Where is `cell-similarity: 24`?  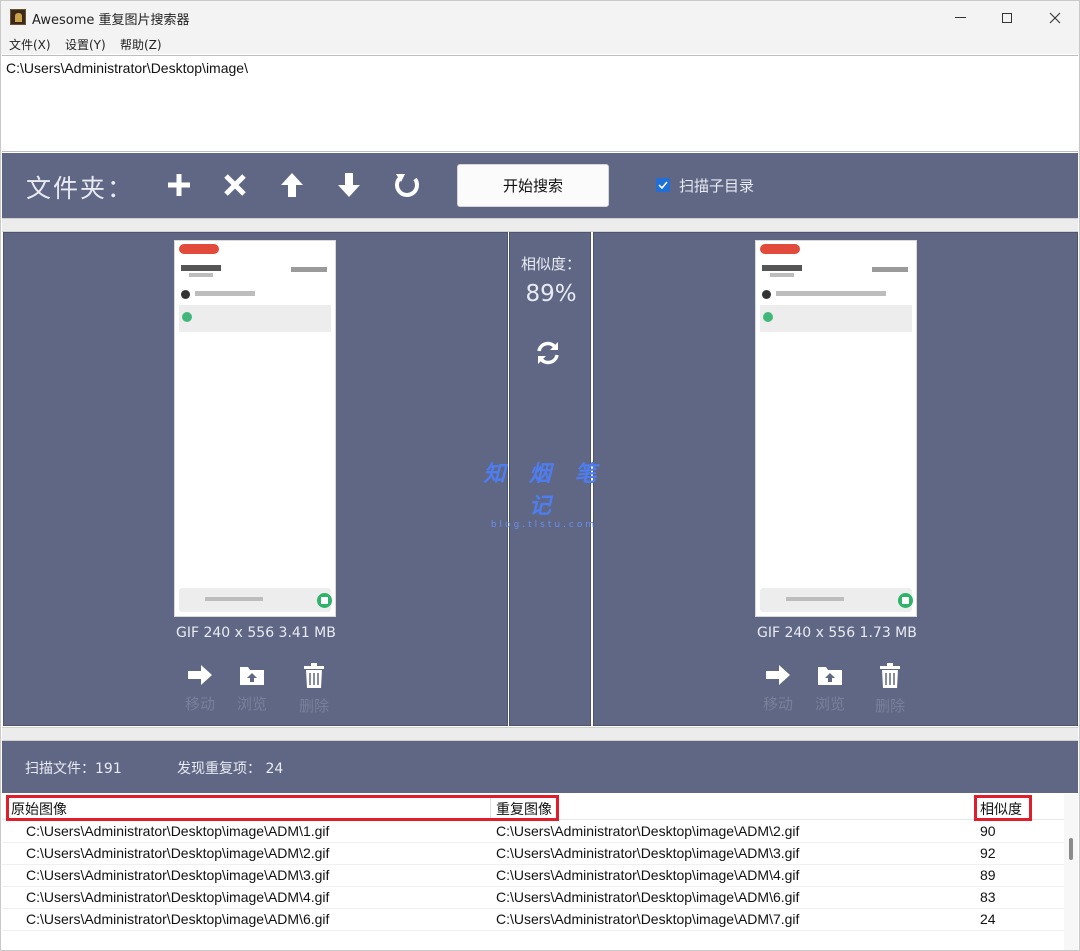 cell-similarity: 24 is located at coordinates (988, 919).